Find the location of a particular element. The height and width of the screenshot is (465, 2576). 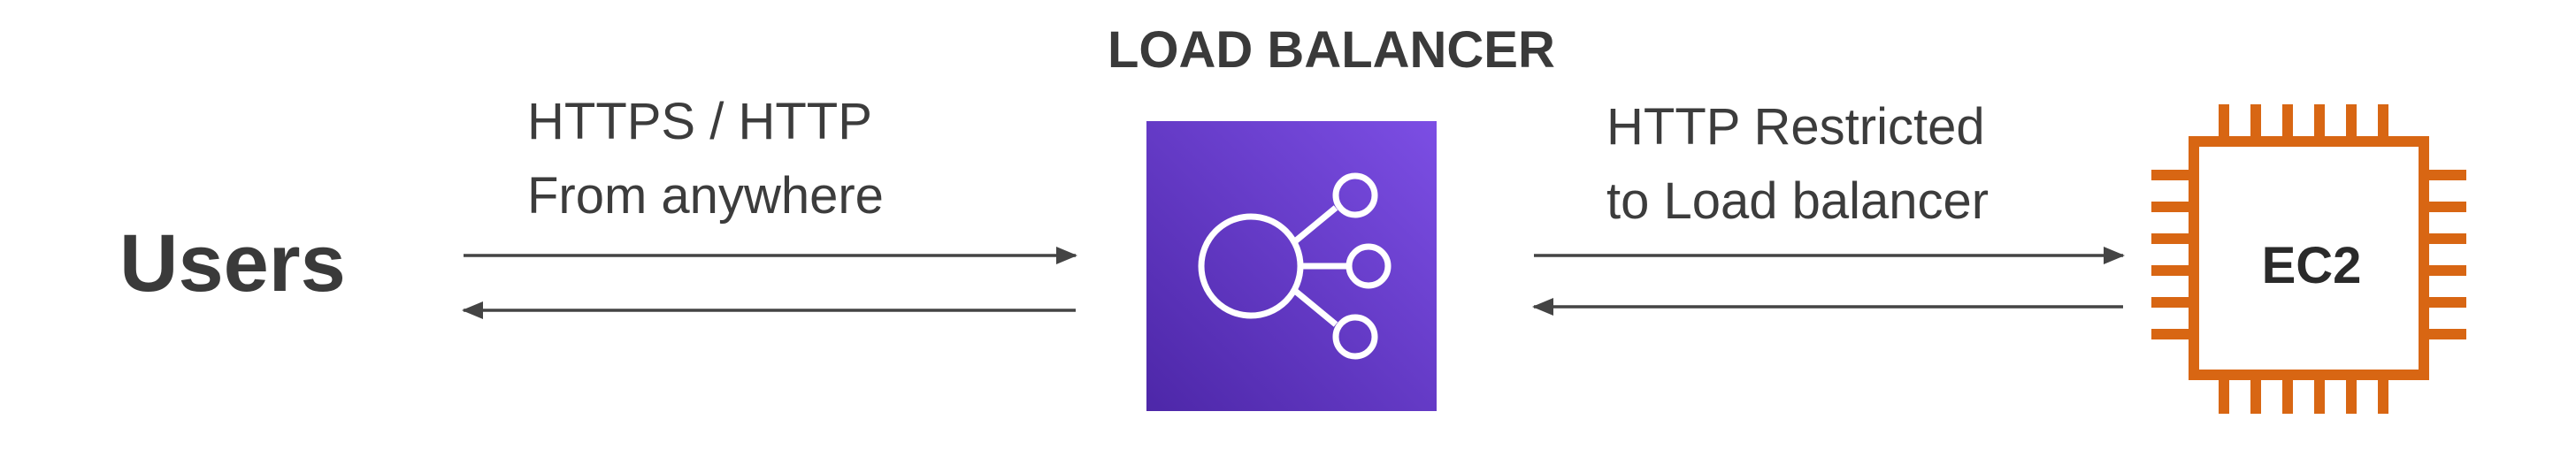

edge-label-lb-ec2: HTTP Restricted to Load balancer is located at coordinates (1797, 164).